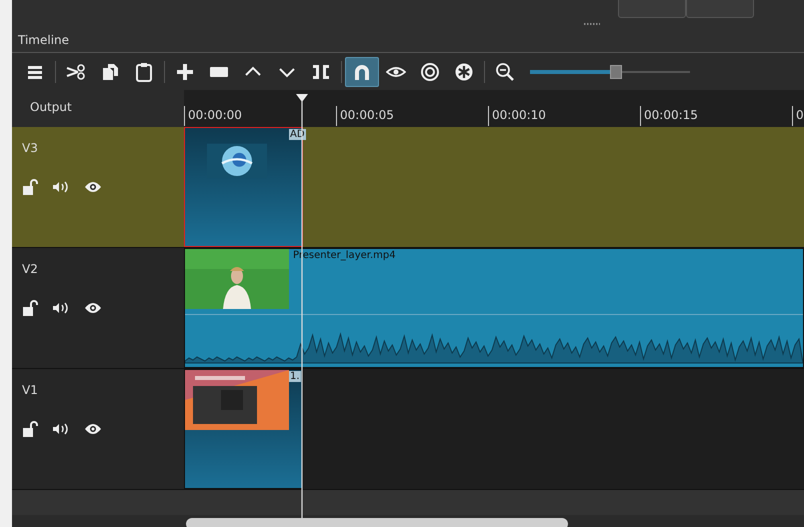 The height and width of the screenshot is (527, 804). Describe the element at coordinates (430, 72) in the screenshot. I see `target-icon` at that location.